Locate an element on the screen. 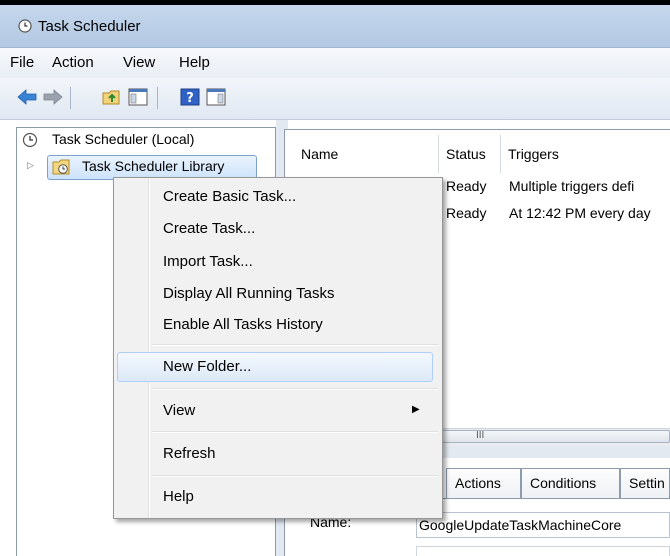  detail-field is located at coordinates (543, 551).